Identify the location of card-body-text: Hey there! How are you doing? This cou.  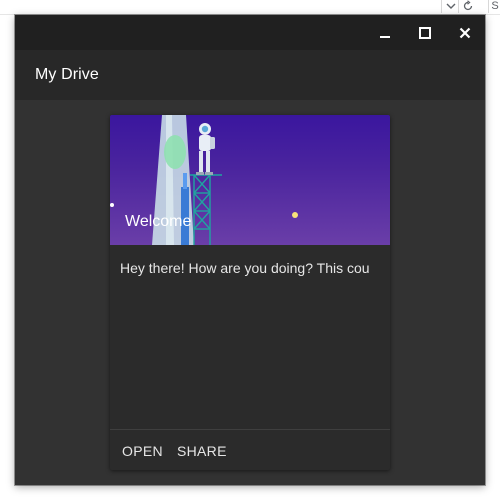
(245, 268).